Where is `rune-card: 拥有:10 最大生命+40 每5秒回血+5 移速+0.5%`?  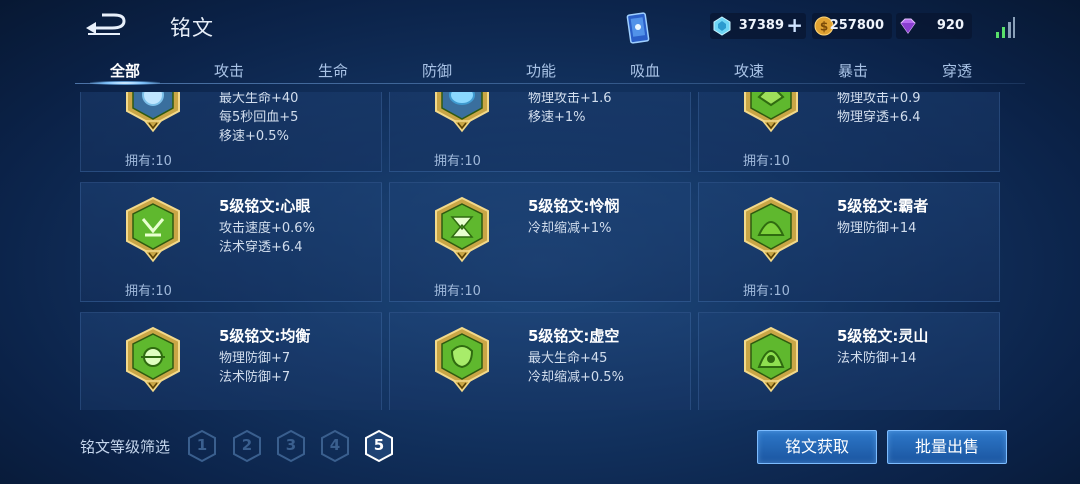 rune-card: 拥有:10 最大生命+40 每5秒回血+5 移速+0.5% is located at coordinates (231, 132).